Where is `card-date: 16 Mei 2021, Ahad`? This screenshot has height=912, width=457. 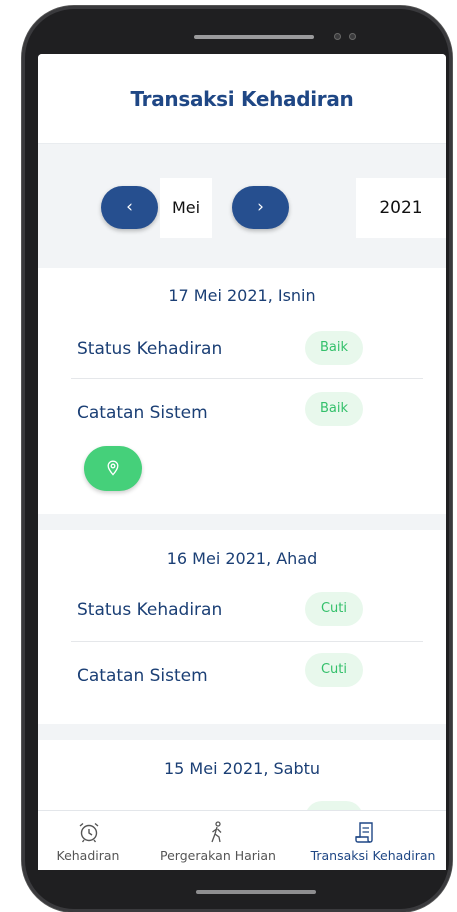 card-date: 16 Mei 2021, Ahad is located at coordinates (242, 558).